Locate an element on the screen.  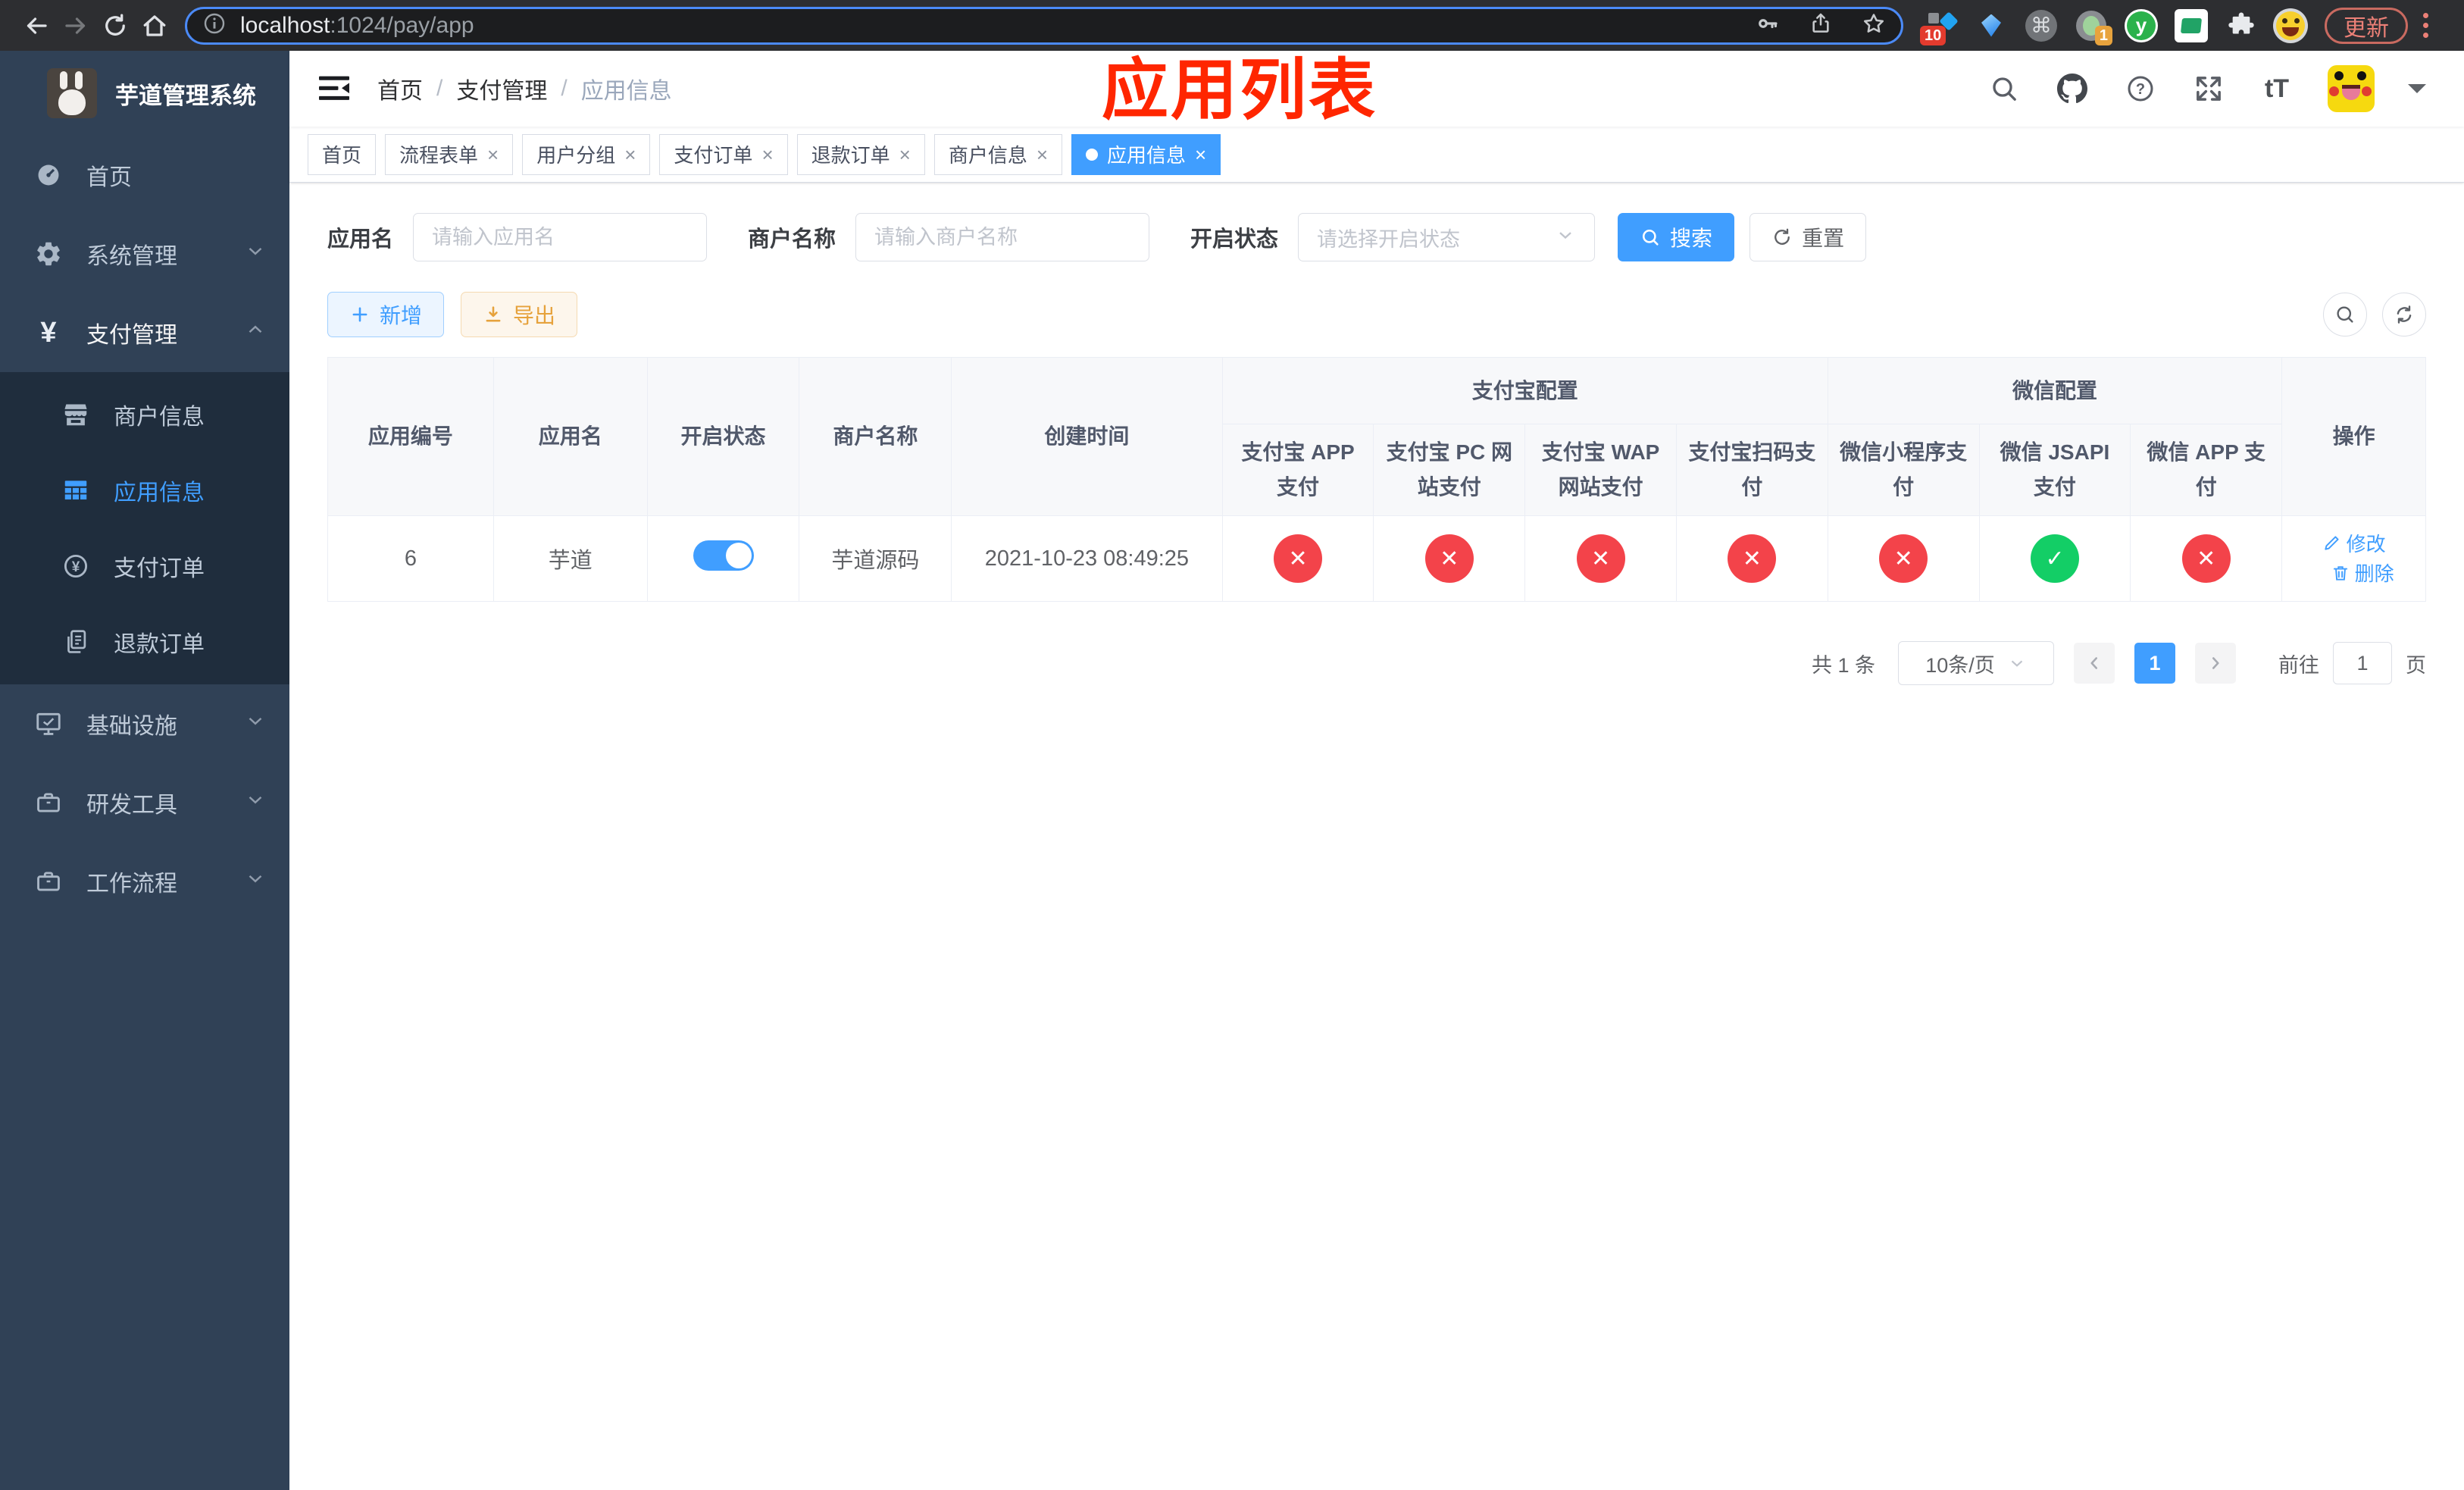
page-size-select: 10条/页 is located at coordinates (1976, 663).